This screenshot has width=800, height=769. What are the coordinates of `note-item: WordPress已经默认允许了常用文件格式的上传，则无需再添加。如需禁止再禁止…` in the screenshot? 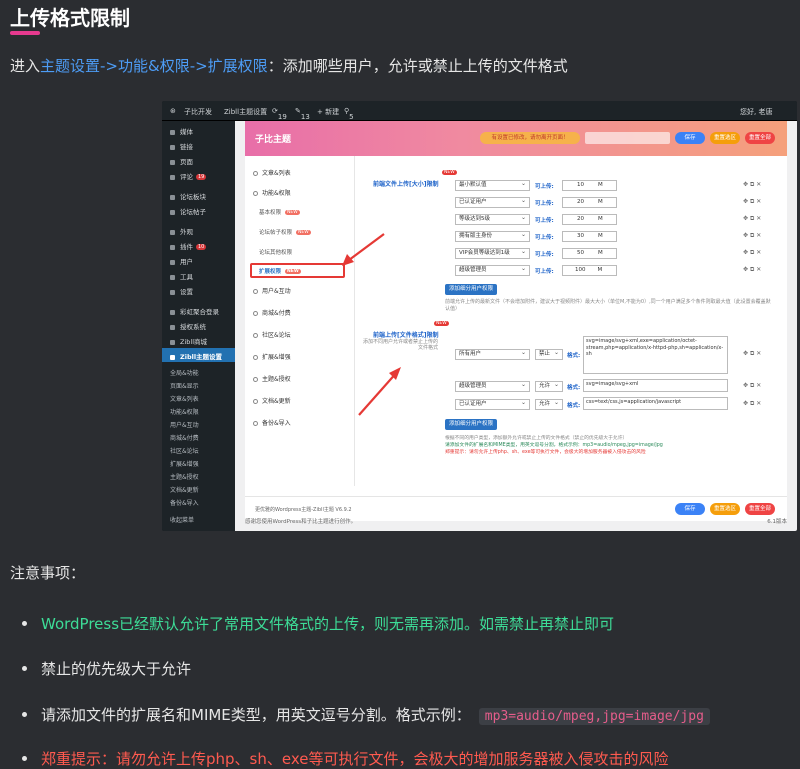 It's located at (318, 623).